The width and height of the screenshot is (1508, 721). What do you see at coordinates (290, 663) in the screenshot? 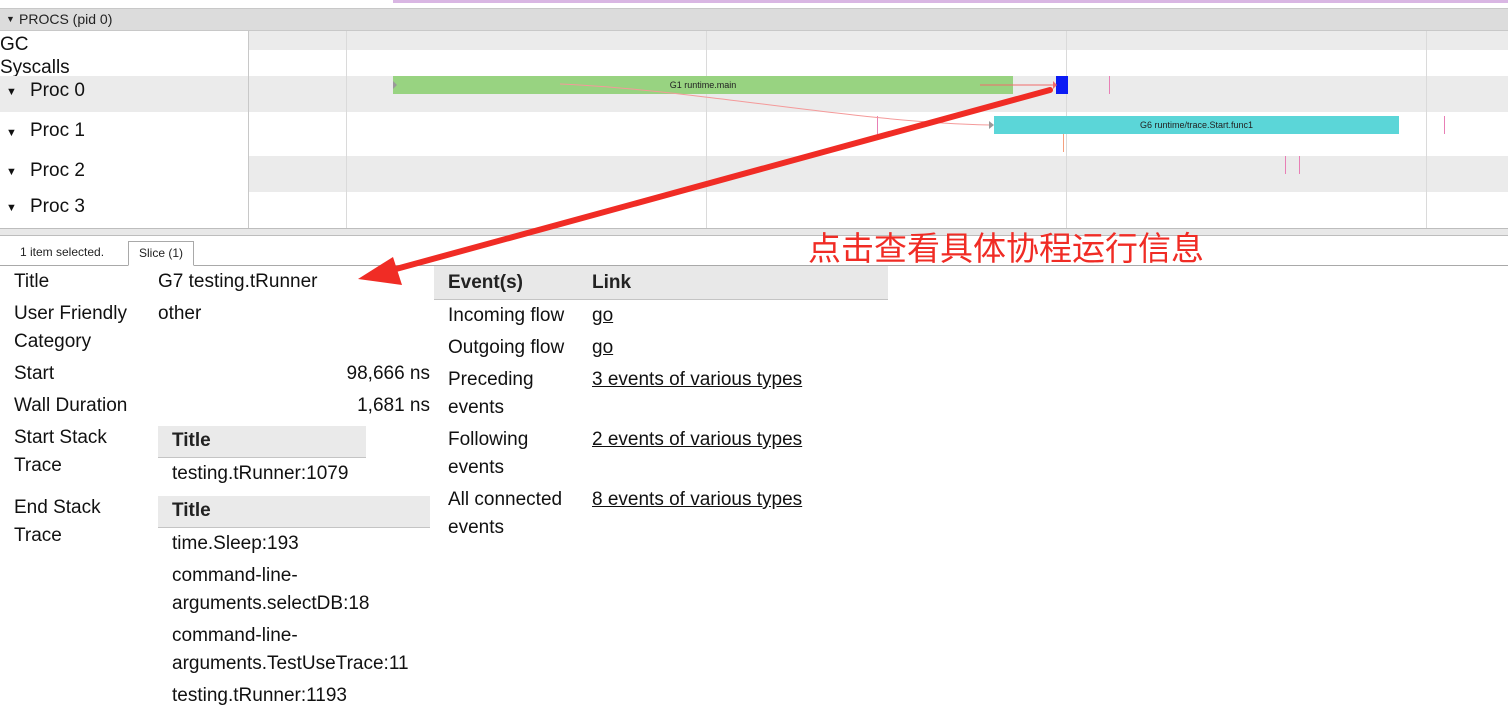
I see `end-stack-frame: arguments.TestUseTrace:11` at bounding box center [290, 663].